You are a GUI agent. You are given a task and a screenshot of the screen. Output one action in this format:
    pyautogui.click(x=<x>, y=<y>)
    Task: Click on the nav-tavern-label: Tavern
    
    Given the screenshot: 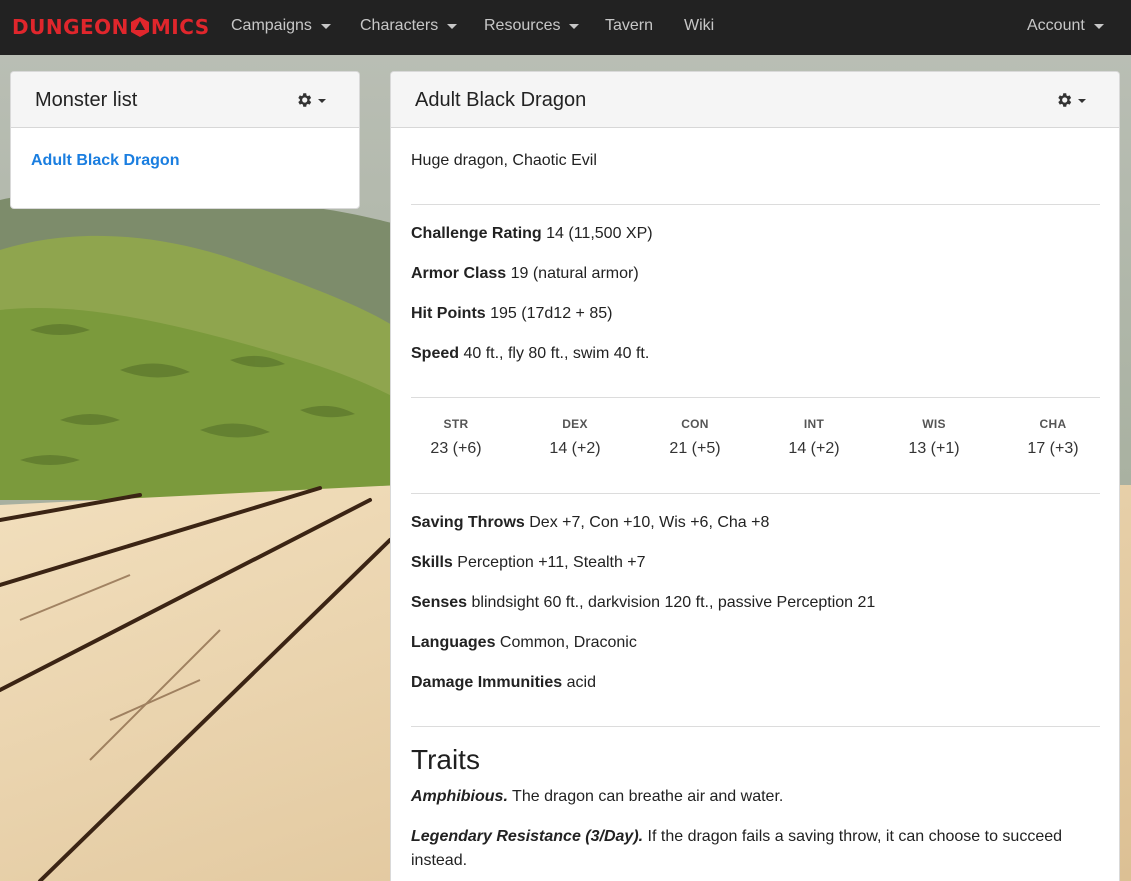 What is the action you would take?
    pyautogui.click(x=629, y=25)
    